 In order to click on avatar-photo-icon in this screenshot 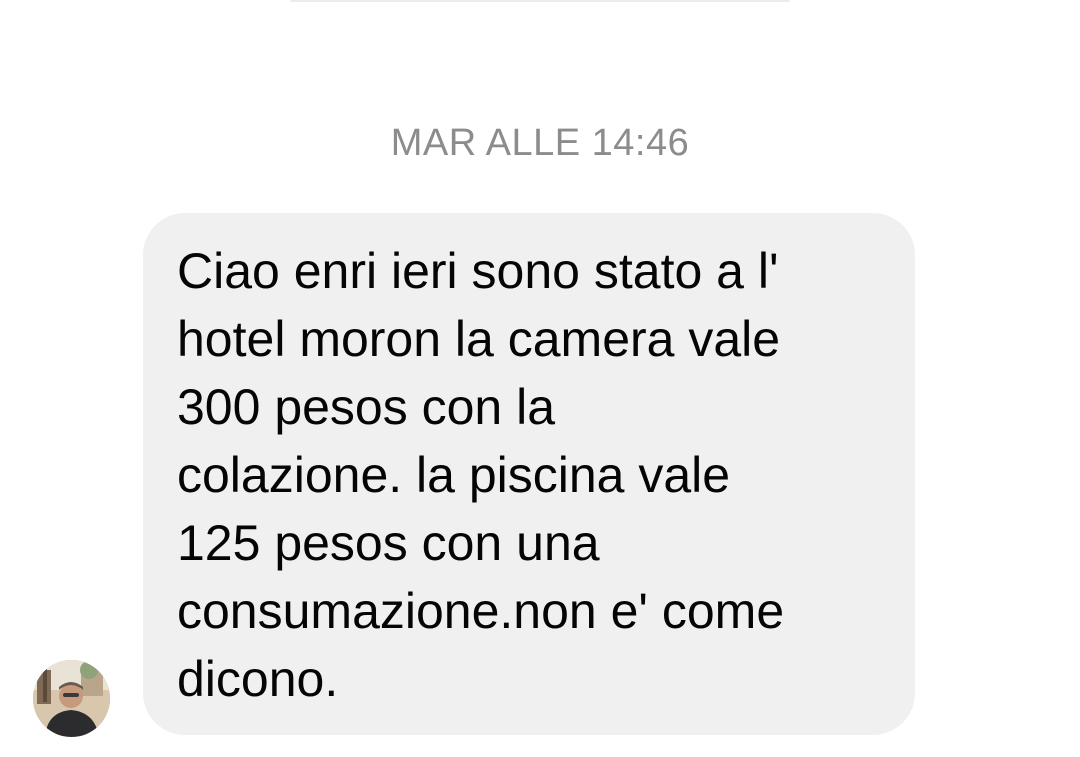, I will do `click(71, 698)`.